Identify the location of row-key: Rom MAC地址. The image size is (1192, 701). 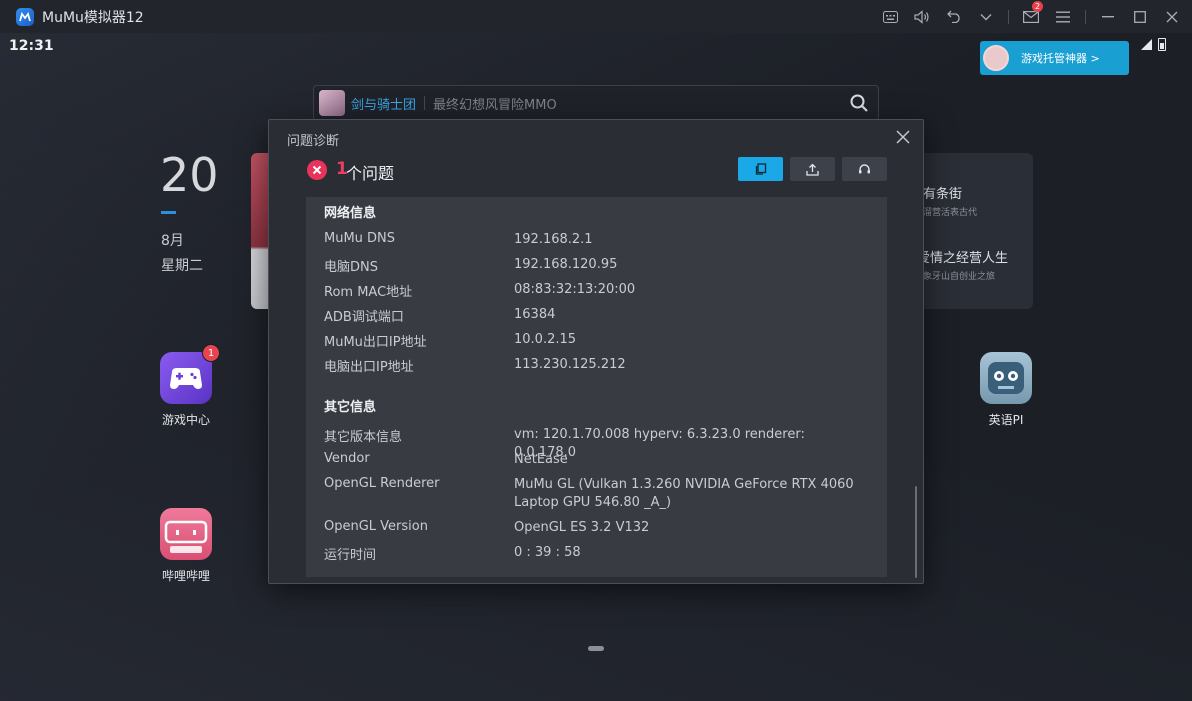
(368, 292).